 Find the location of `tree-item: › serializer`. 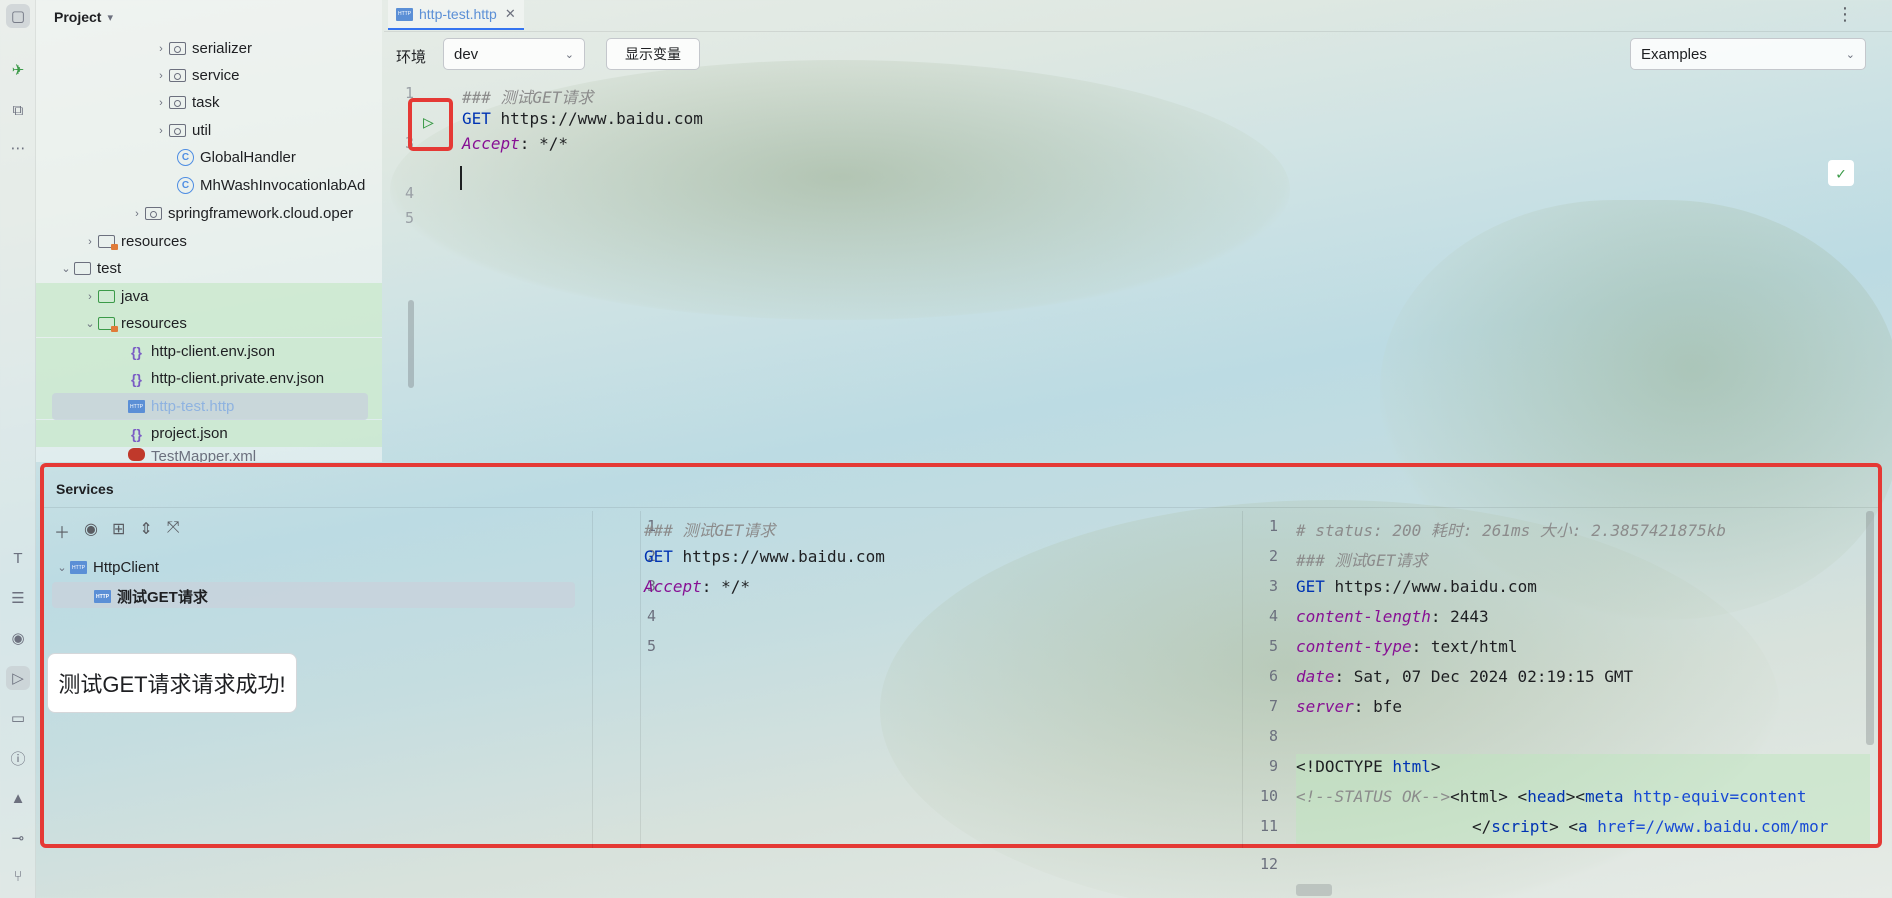

tree-item: › serializer is located at coordinates (209, 48).